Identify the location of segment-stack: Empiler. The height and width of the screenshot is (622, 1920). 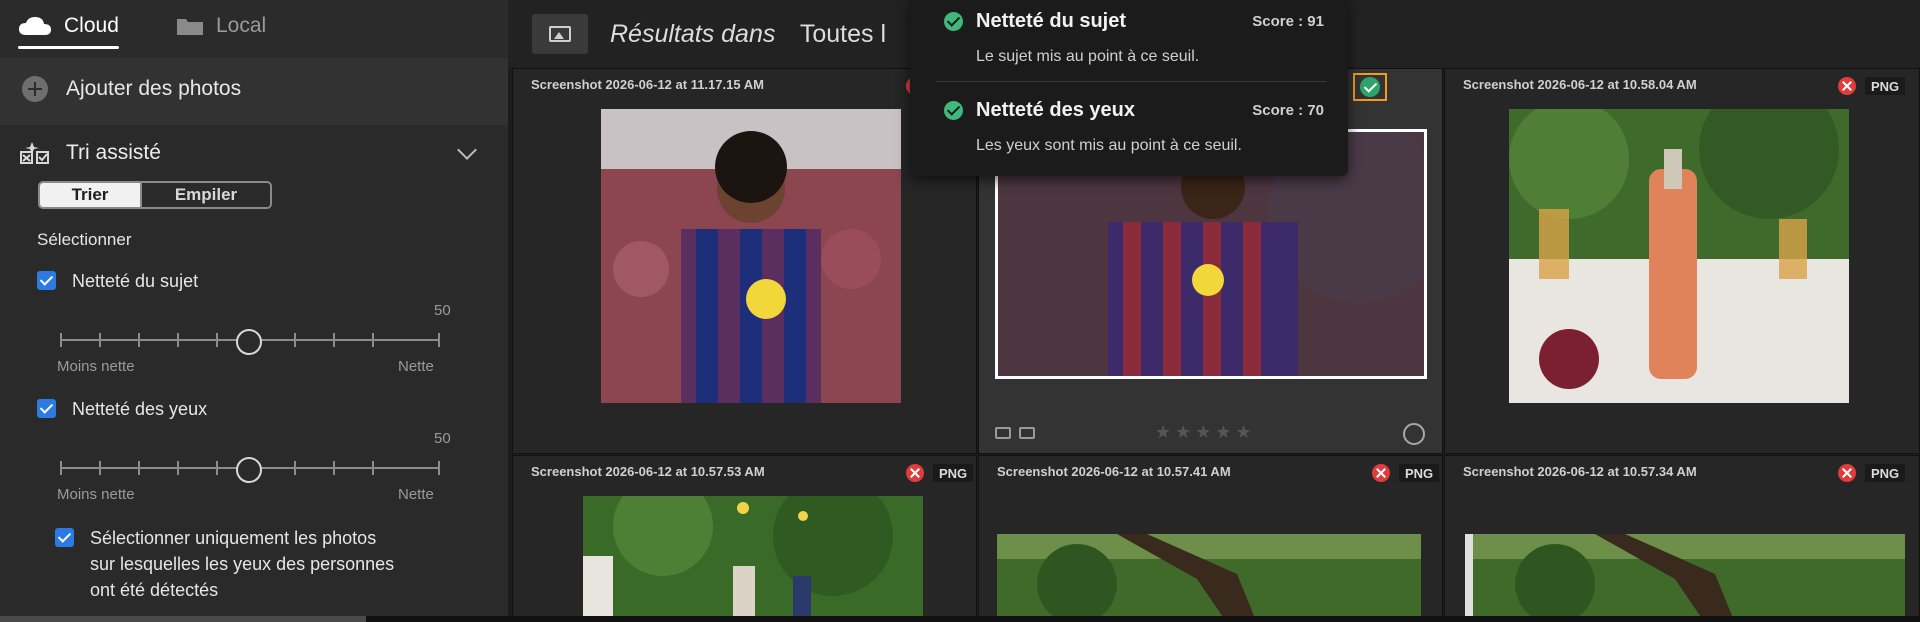
(205, 195).